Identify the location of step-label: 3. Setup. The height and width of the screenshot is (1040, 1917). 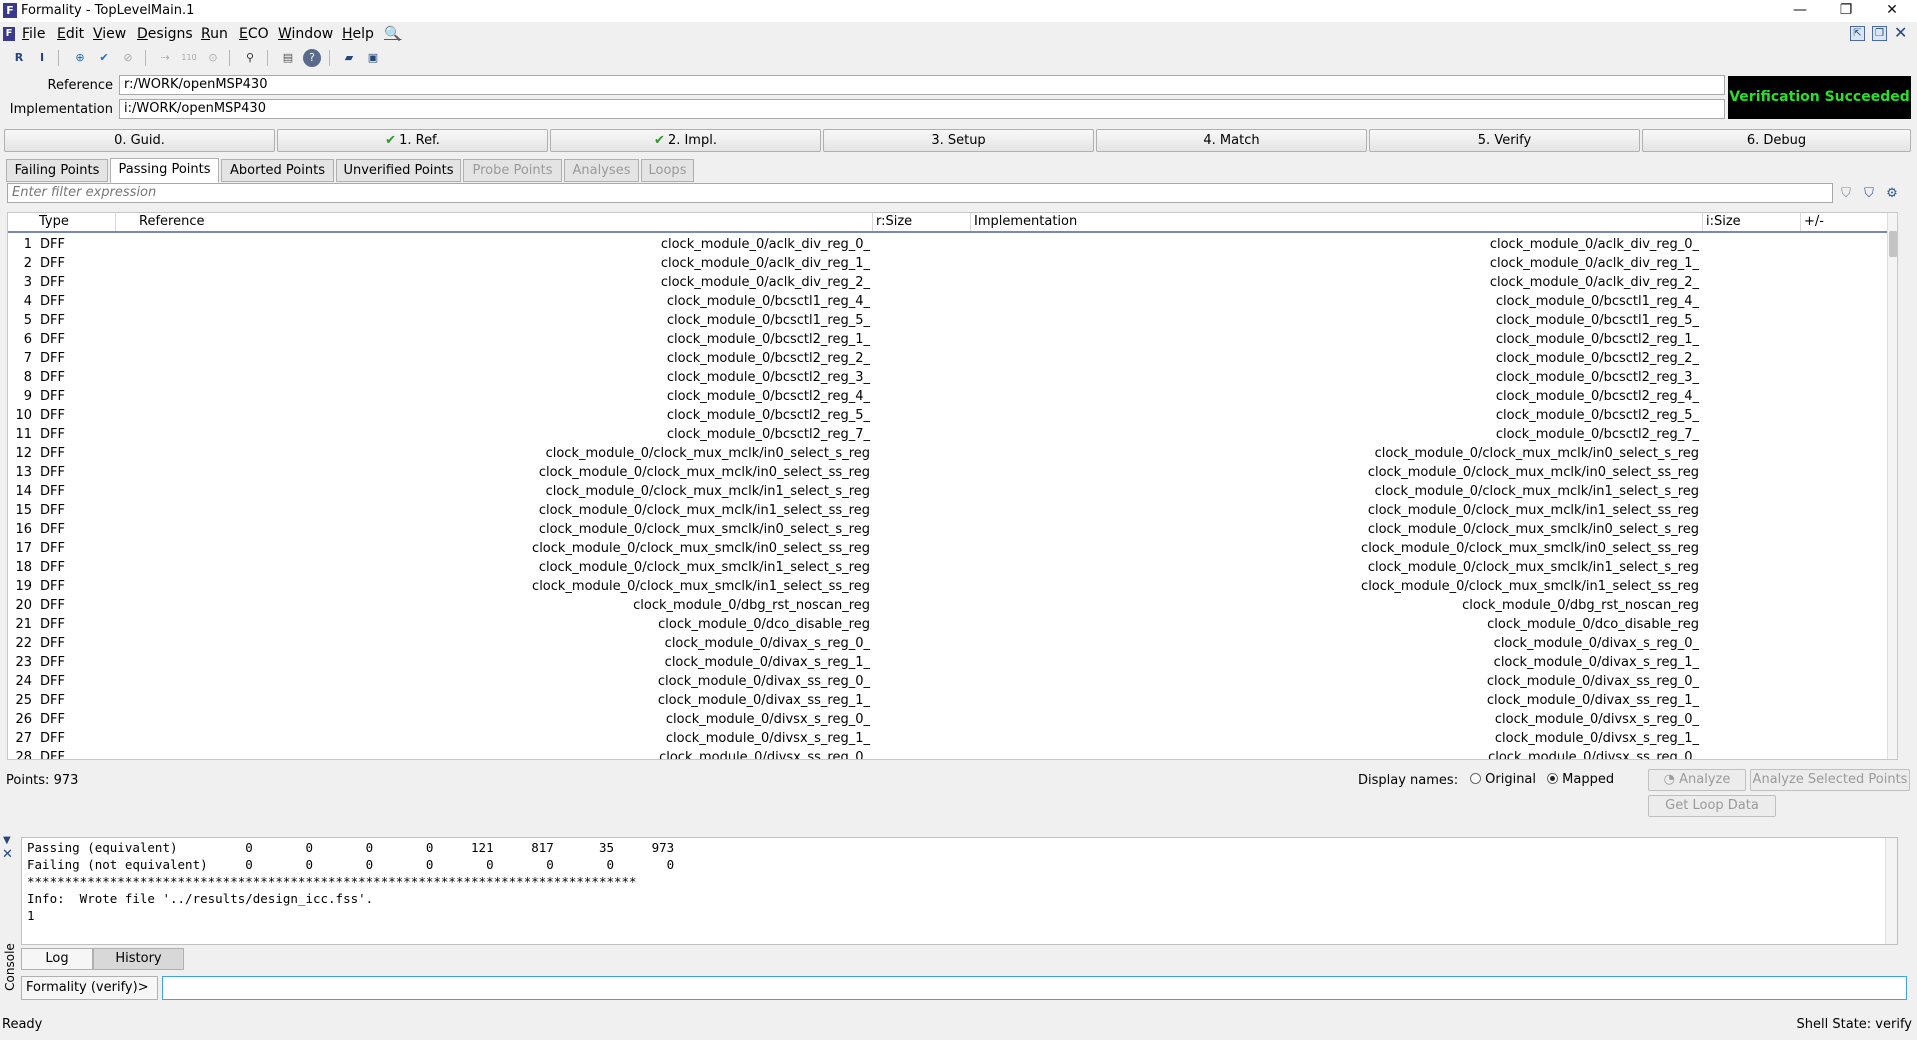
(958, 140).